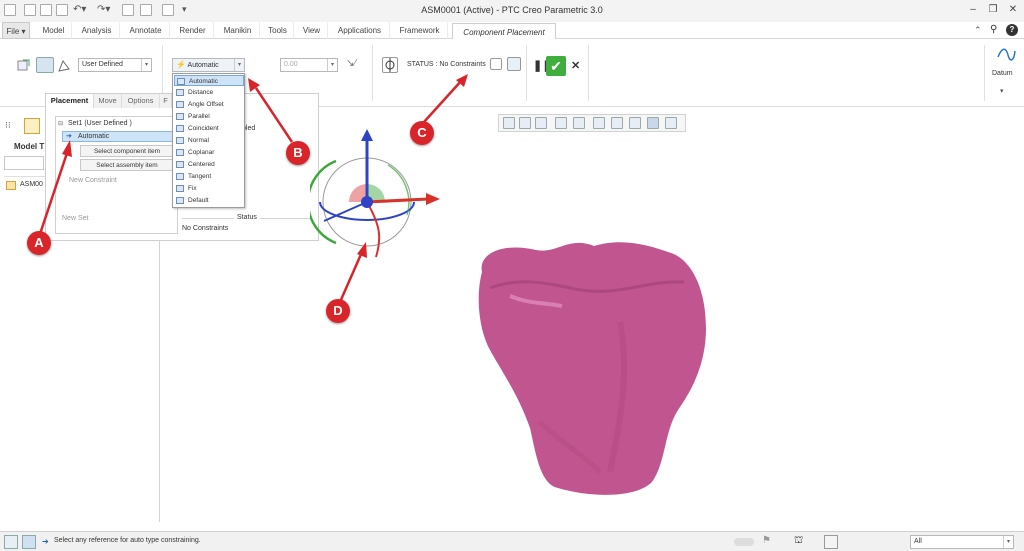  Describe the element at coordinates (525, 123) in the screenshot. I see `zoom-in-icon` at that location.